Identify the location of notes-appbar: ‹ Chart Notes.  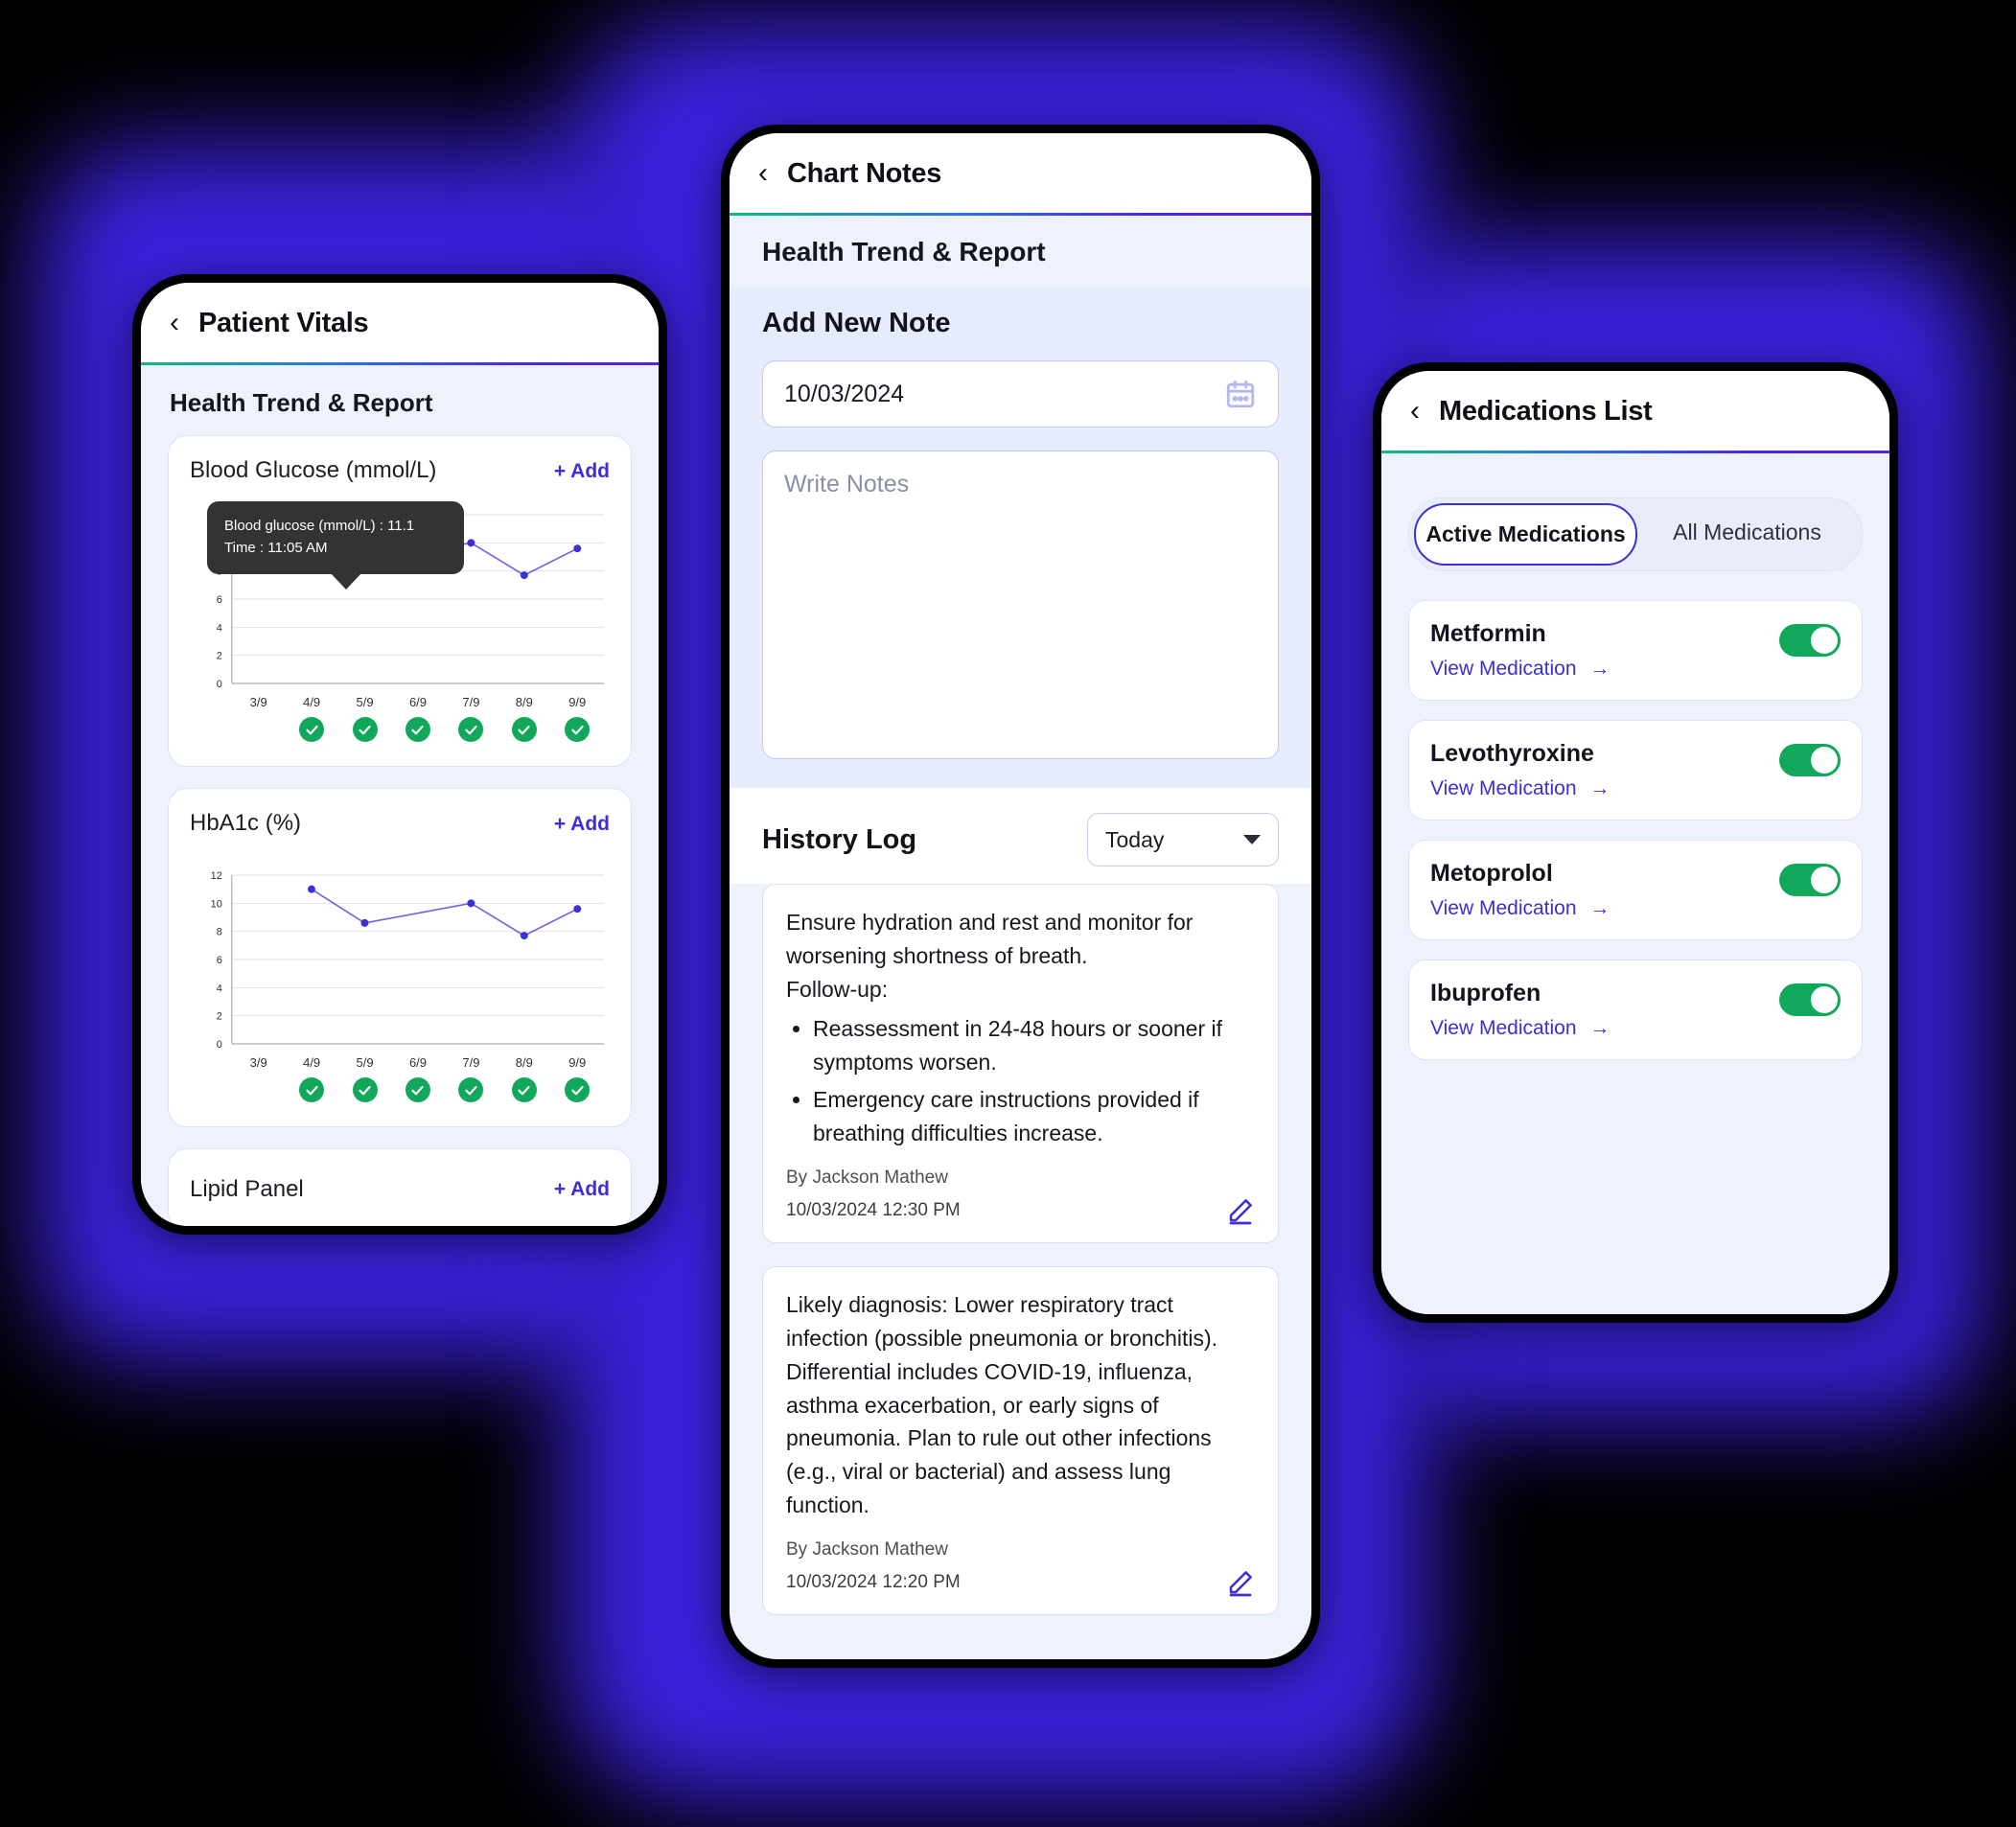
(1020, 173).